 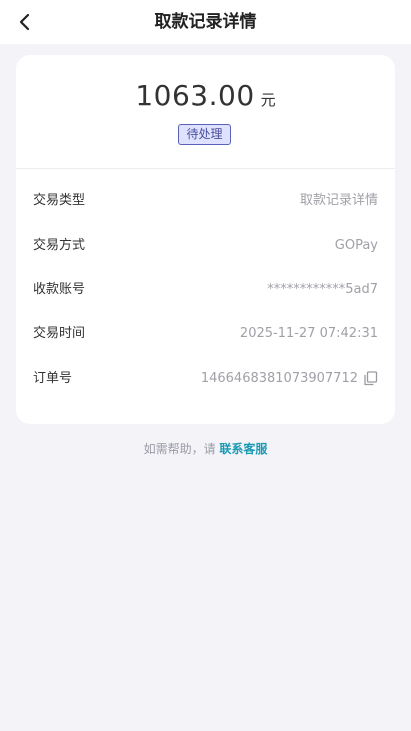 What do you see at coordinates (243, 449) in the screenshot?
I see `contact-support-link: 联系客服` at bounding box center [243, 449].